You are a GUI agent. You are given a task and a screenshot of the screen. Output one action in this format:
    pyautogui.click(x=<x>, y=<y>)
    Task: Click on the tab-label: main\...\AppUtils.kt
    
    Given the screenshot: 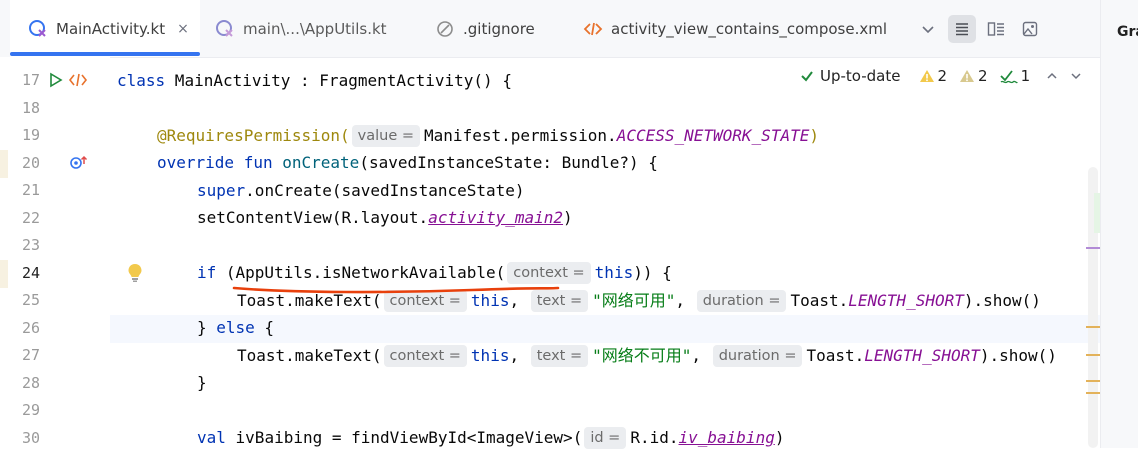 What is the action you would take?
    pyautogui.click(x=315, y=28)
    